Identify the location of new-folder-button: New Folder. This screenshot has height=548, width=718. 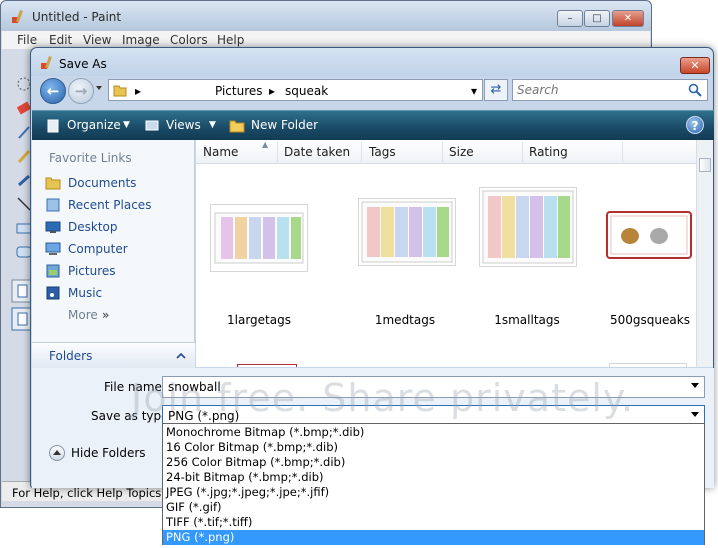
(284, 125).